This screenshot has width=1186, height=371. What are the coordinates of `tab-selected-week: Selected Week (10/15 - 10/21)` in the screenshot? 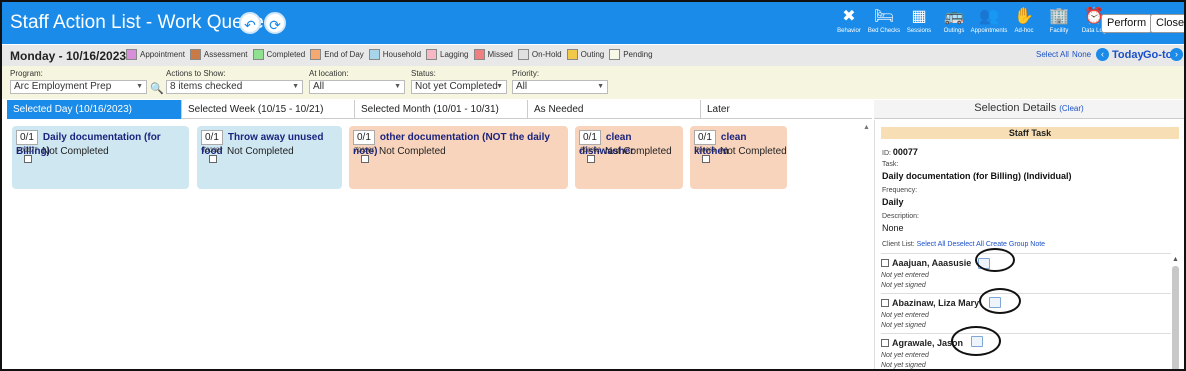 It's located at (268, 109).